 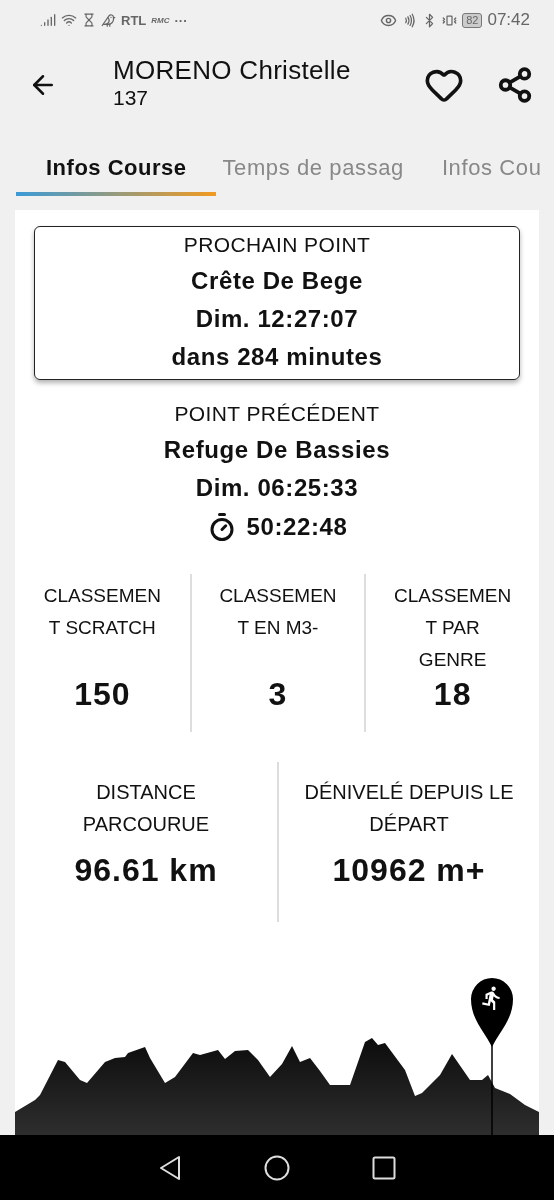 I want to click on bird-icon, so click(x=108, y=20).